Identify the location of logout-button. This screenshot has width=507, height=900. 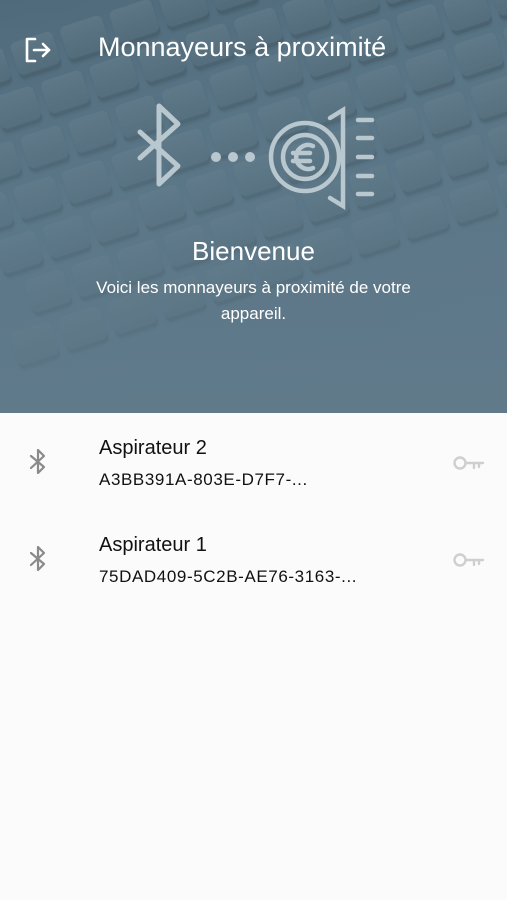
(38, 50).